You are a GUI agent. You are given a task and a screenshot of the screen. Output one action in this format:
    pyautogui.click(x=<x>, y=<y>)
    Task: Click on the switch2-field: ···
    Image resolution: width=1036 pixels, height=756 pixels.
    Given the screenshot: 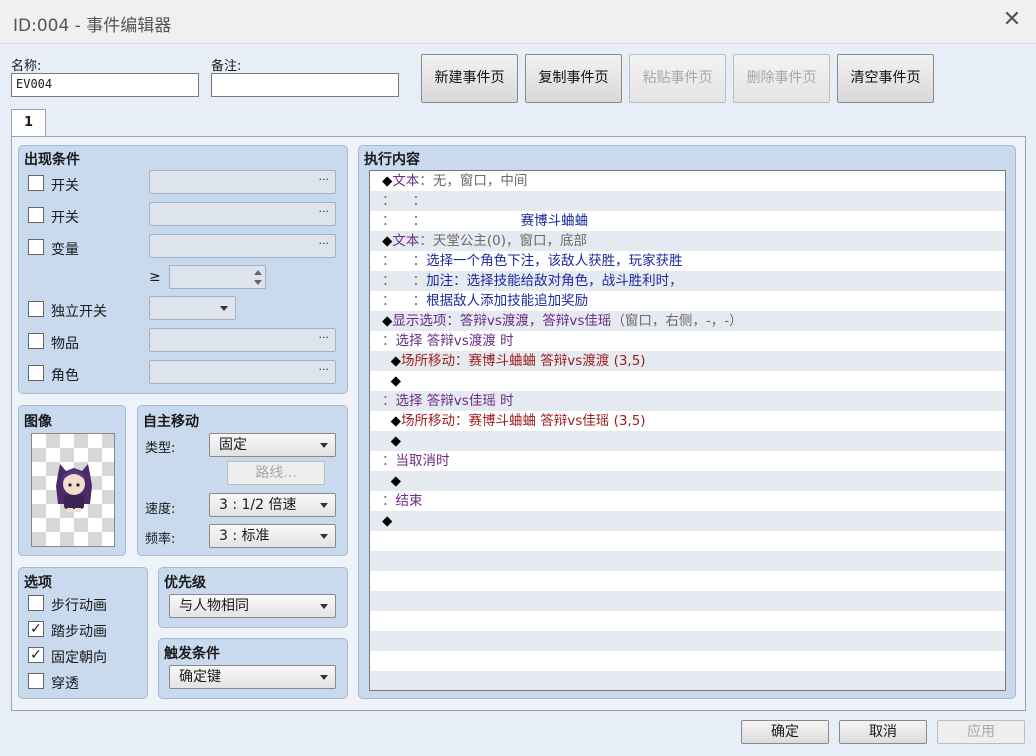 What is the action you would take?
    pyautogui.click(x=242, y=214)
    